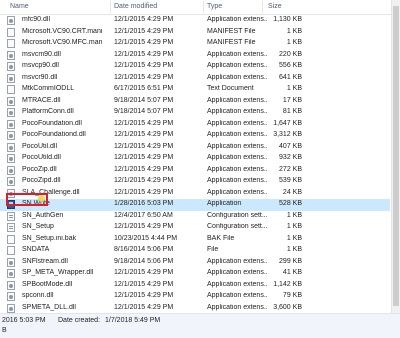  What do you see at coordinates (11, 227) in the screenshot?
I see `config-icon` at bounding box center [11, 227].